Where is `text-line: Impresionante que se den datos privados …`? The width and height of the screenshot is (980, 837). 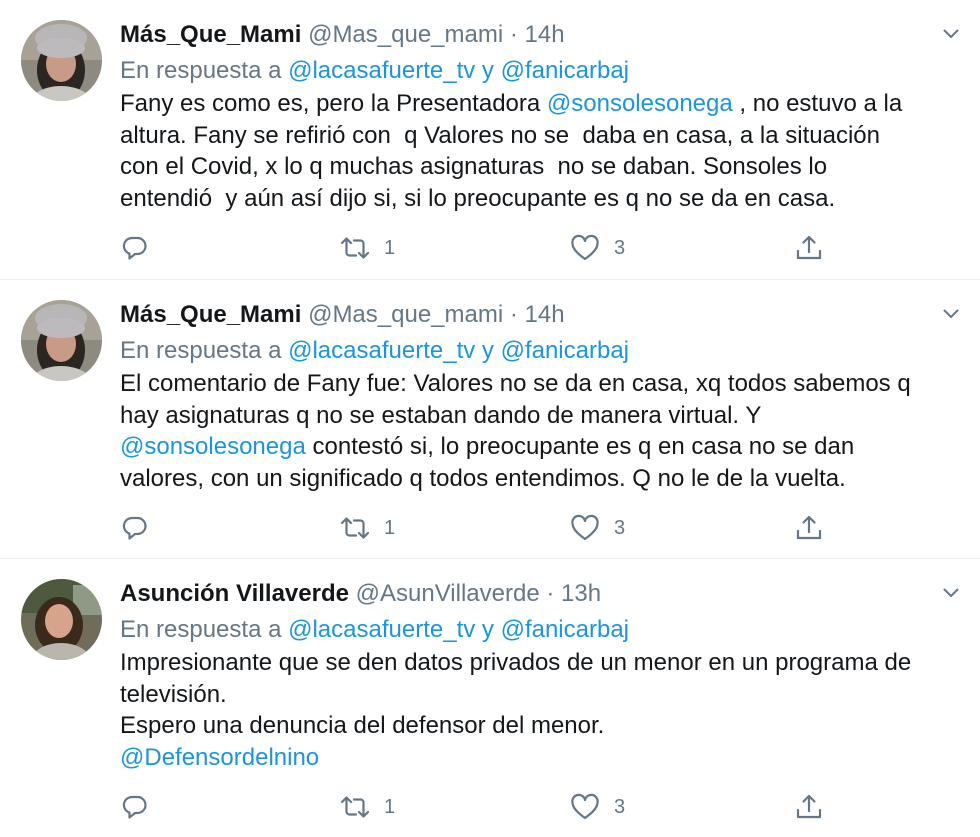
text-line: Impresionante que se den datos privados … is located at coordinates (516, 662).